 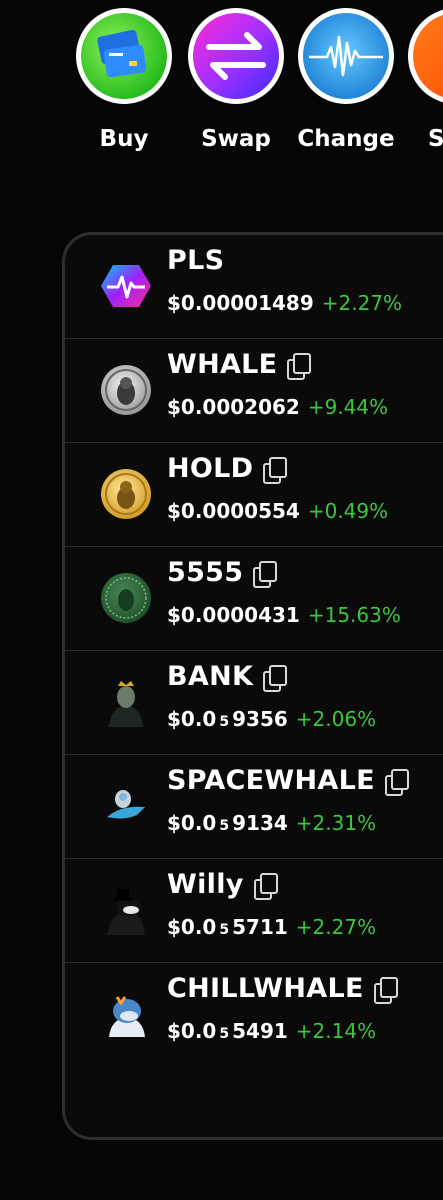 What do you see at coordinates (126, 286) in the screenshot?
I see `pls-logo-icon` at bounding box center [126, 286].